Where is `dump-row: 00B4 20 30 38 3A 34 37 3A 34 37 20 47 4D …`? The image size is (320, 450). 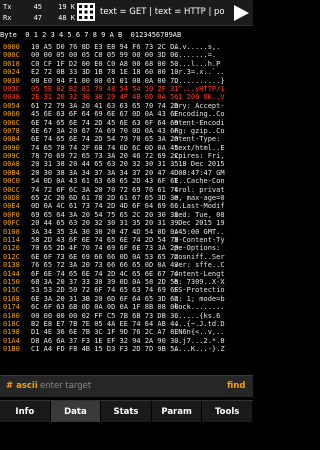
dump-row: 00B4 20 30 38 3A 34 37 3A 34 37 20 47 4D … is located at coordinates (126, 173).